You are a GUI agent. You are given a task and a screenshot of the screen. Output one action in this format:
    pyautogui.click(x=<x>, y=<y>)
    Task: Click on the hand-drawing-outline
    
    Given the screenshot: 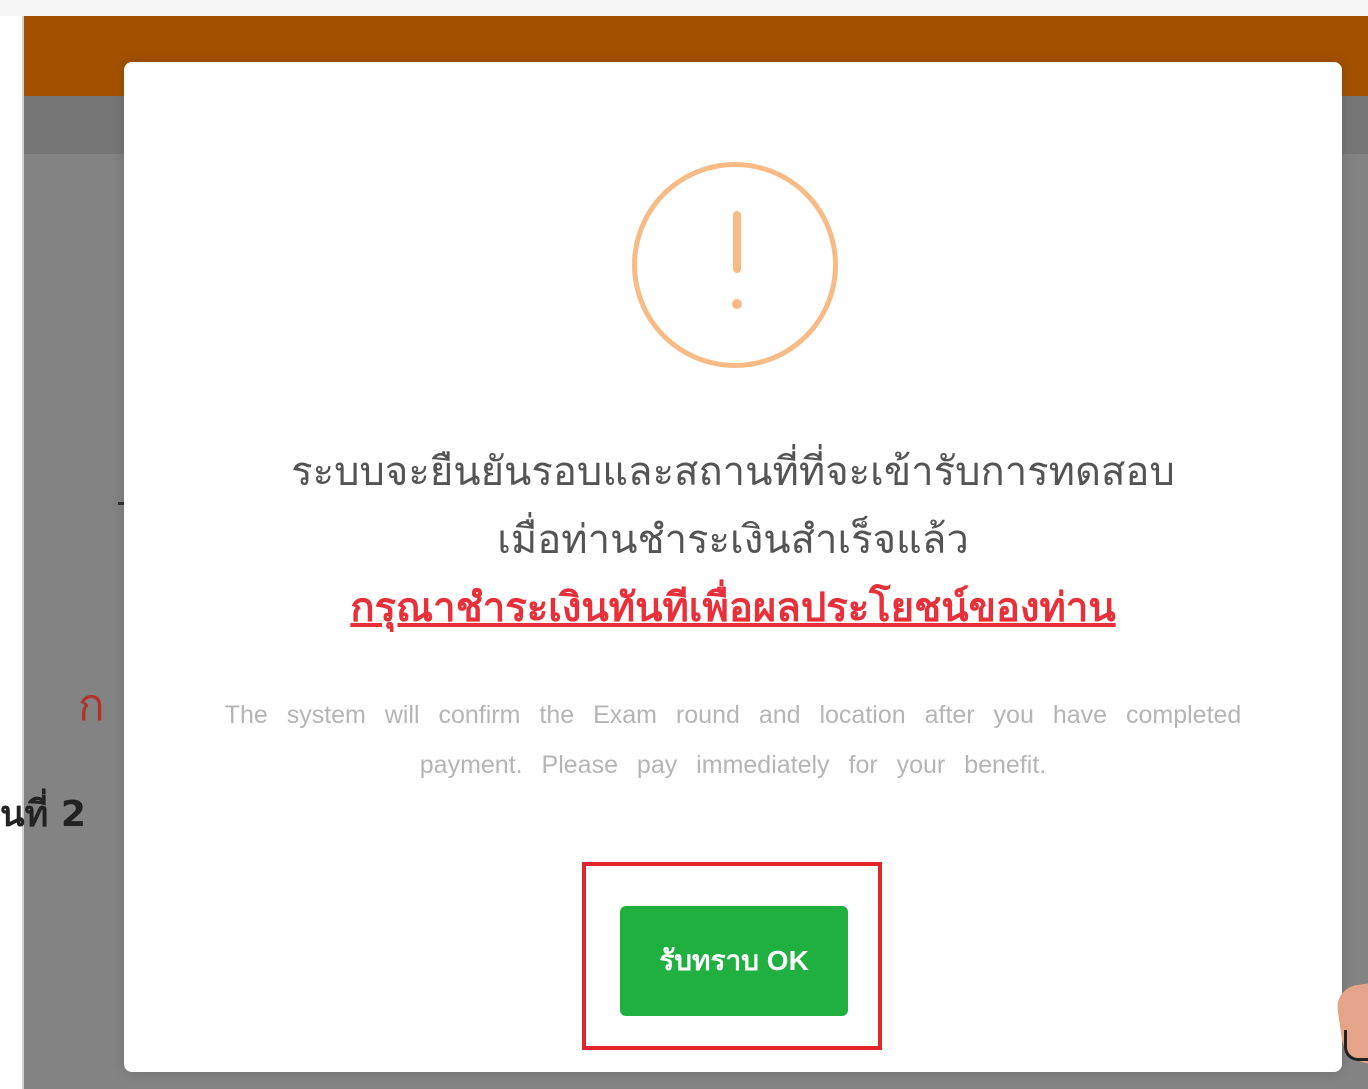 What is the action you would take?
    pyautogui.click(x=1356, y=1045)
    